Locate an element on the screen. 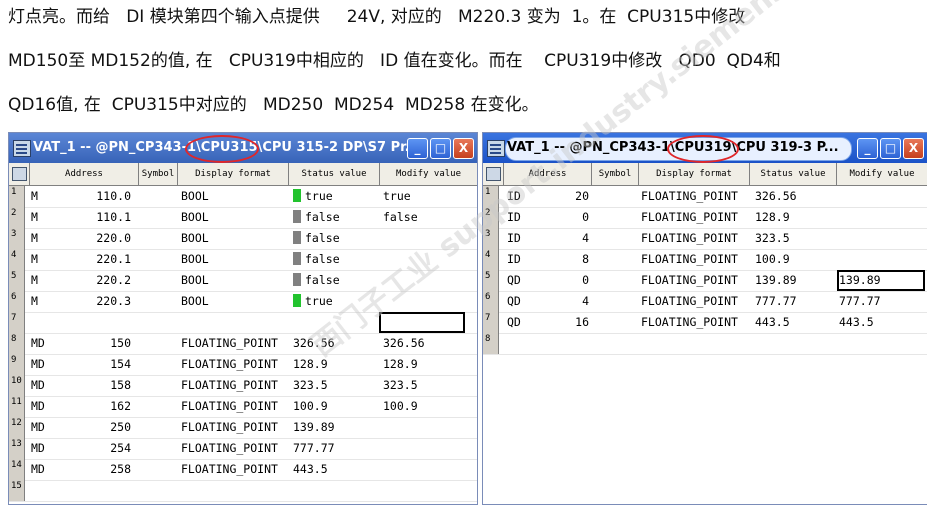 This screenshot has height=505, width=927. modify-value-edit-box is located at coordinates (881, 280).